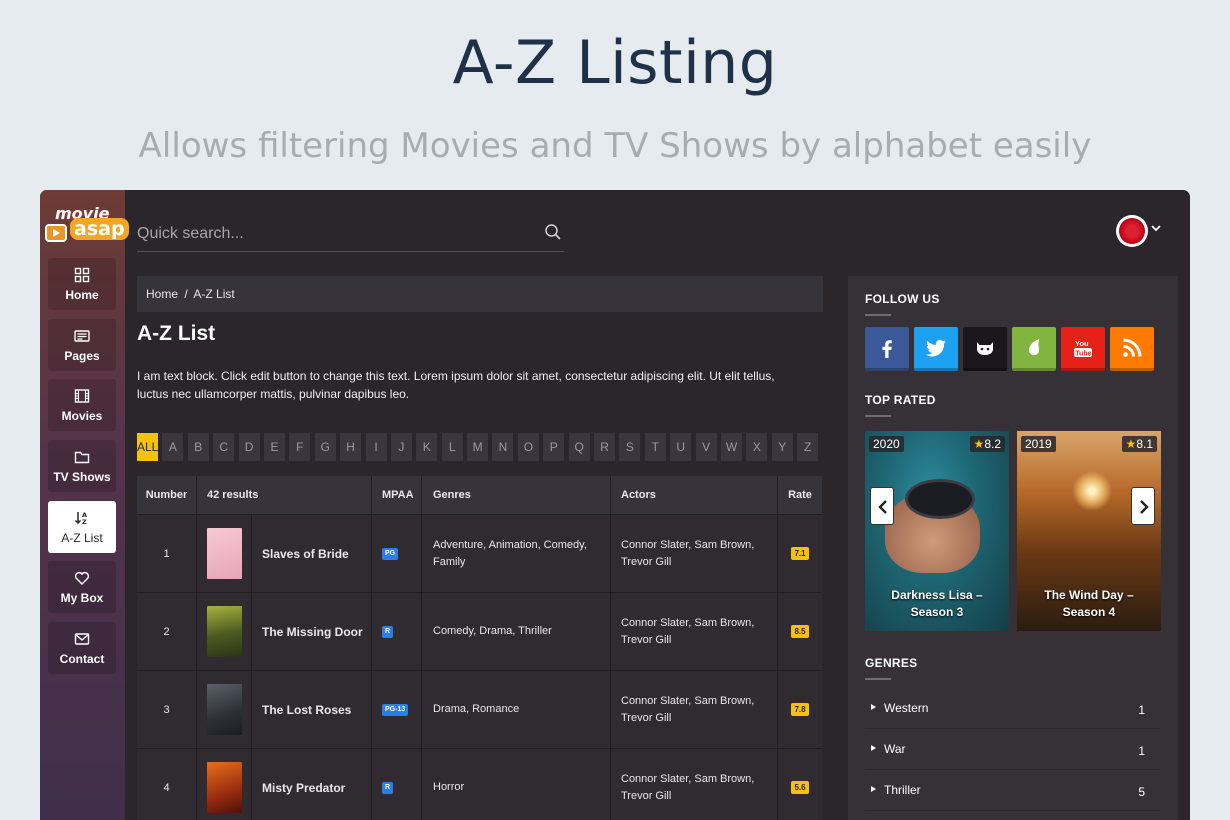  What do you see at coordinates (782, 447) in the screenshot?
I see `letter-filter: Y` at bounding box center [782, 447].